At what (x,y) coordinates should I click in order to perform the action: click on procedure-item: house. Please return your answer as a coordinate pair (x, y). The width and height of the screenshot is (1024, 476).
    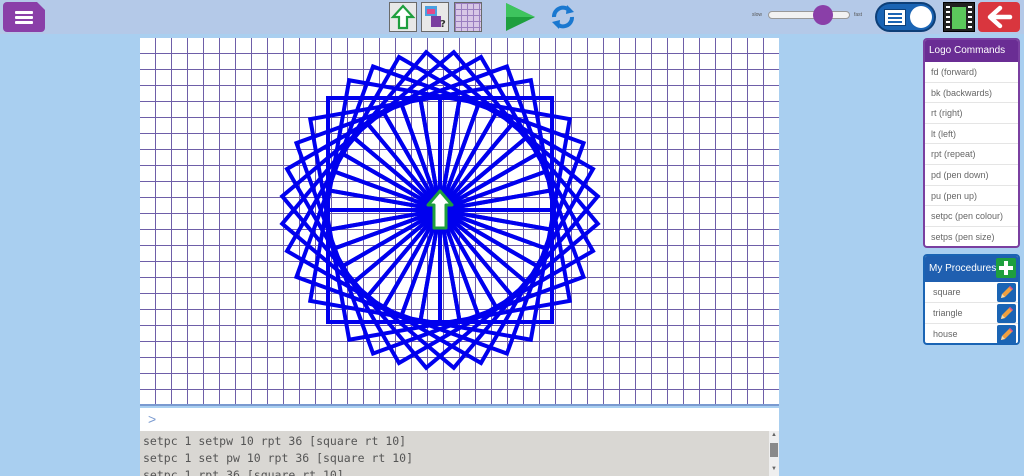
    Looking at the image, I should click on (971, 333).